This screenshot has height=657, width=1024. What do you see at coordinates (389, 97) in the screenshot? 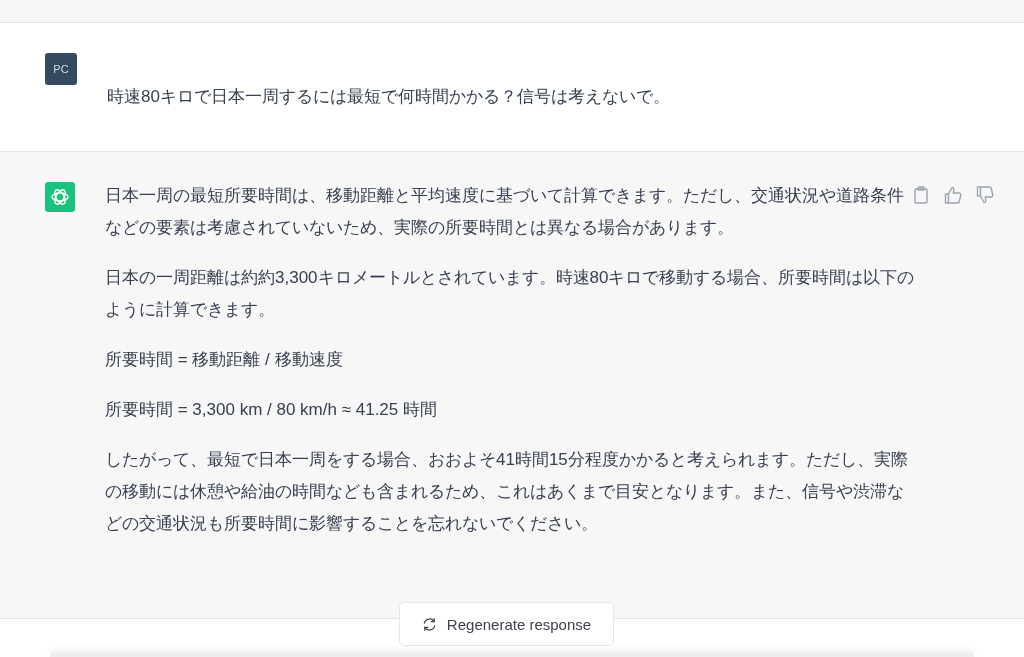
I see `user-message-text: 時速80キロで日本一周するには最短で何時間かかる？信号は考えないで。` at bounding box center [389, 97].